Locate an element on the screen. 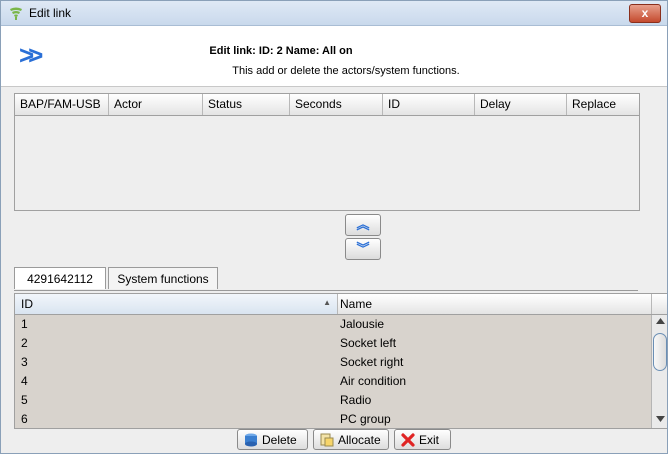  function-table-header: ID ▲ Name is located at coordinates (341, 304).